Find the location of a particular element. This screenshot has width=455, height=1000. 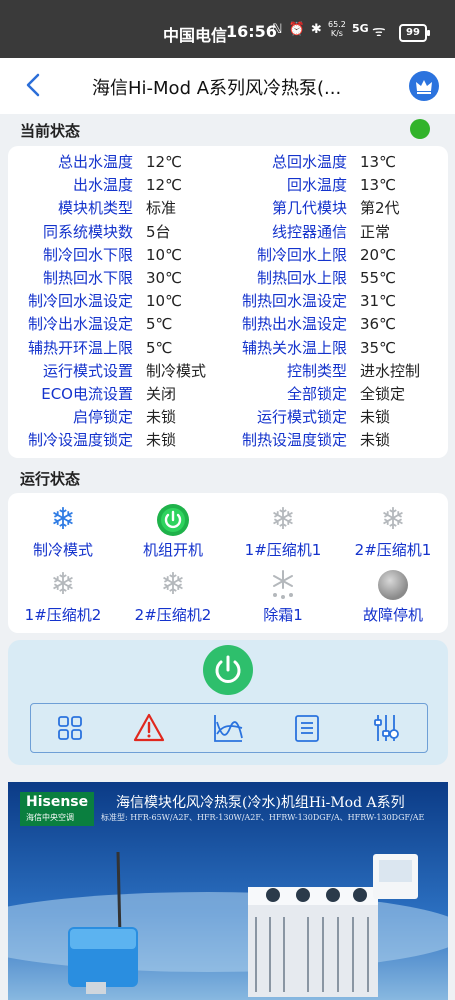

op-item-comp-1-2: ❄ 1#压缩机2 is located at coordinates (63, 596).